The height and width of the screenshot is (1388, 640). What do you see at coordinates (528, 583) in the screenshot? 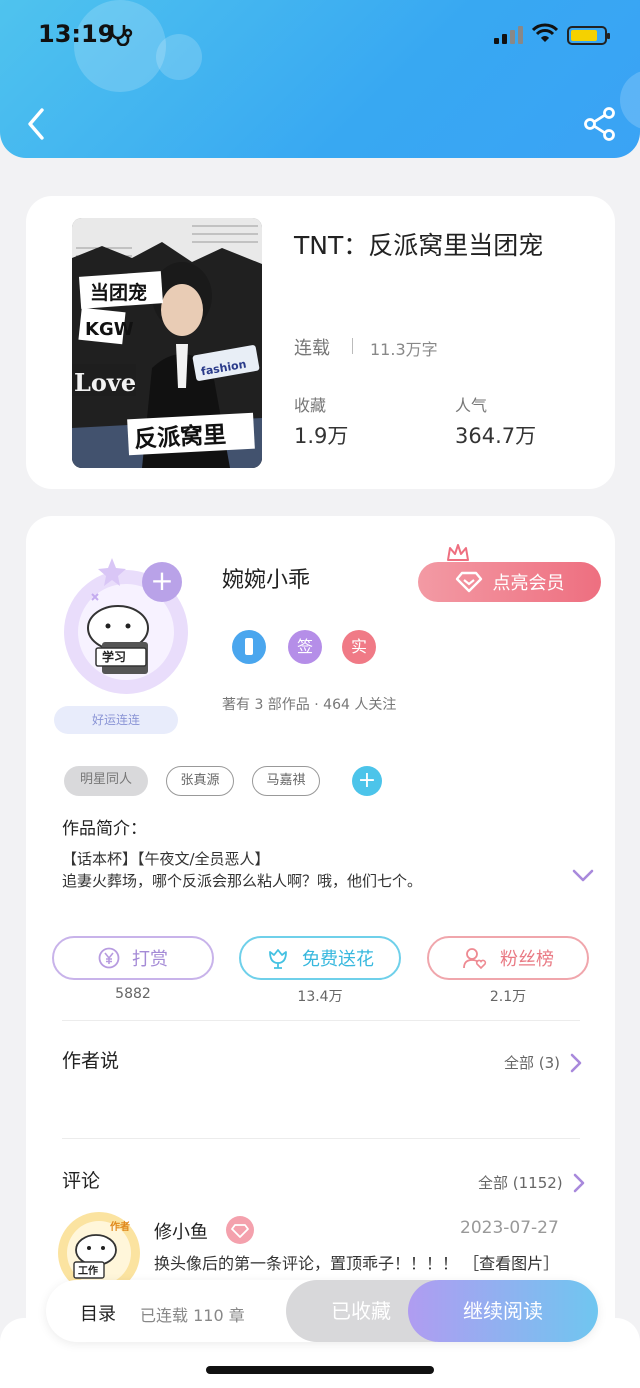
I see `vip-button-label: 点亮会员` at bounding box center [528, 583].